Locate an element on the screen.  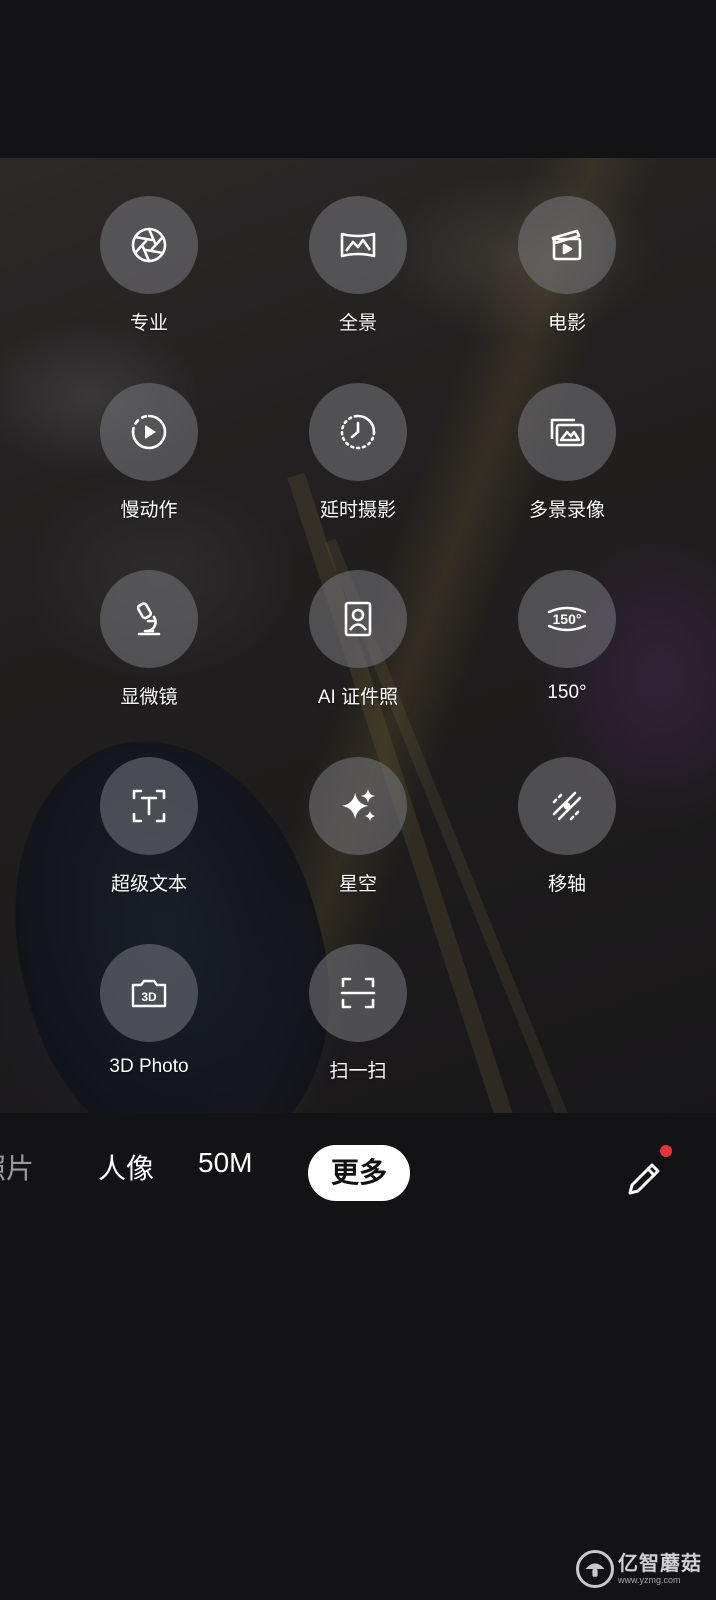
mode-ai-id-photo: AI 证件照 is located at coordinates (358, 650).